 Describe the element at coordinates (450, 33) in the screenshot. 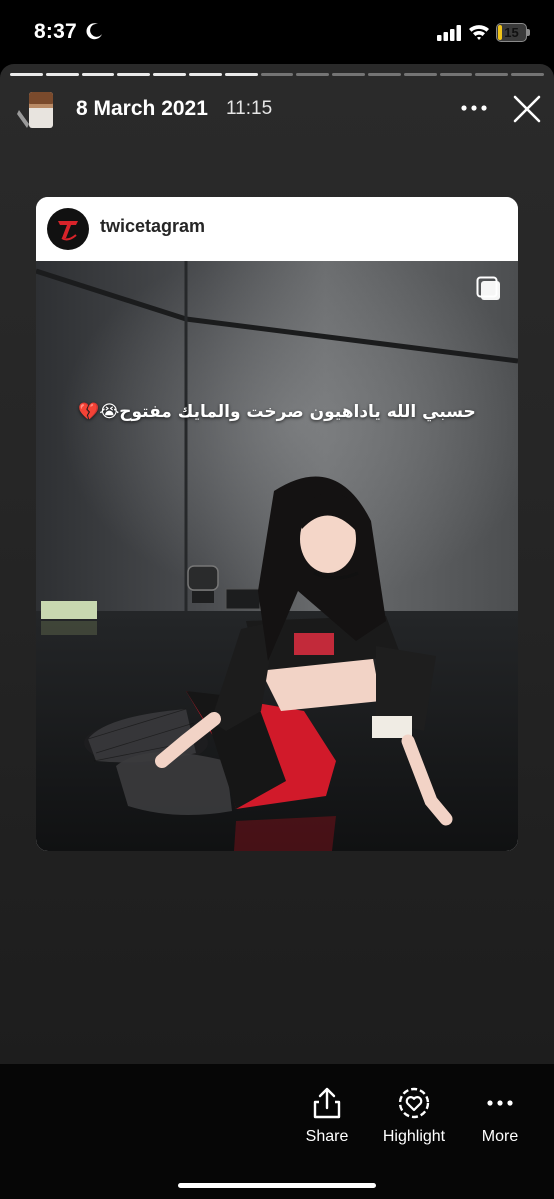

I see `cellular-signal-icon` at that location.